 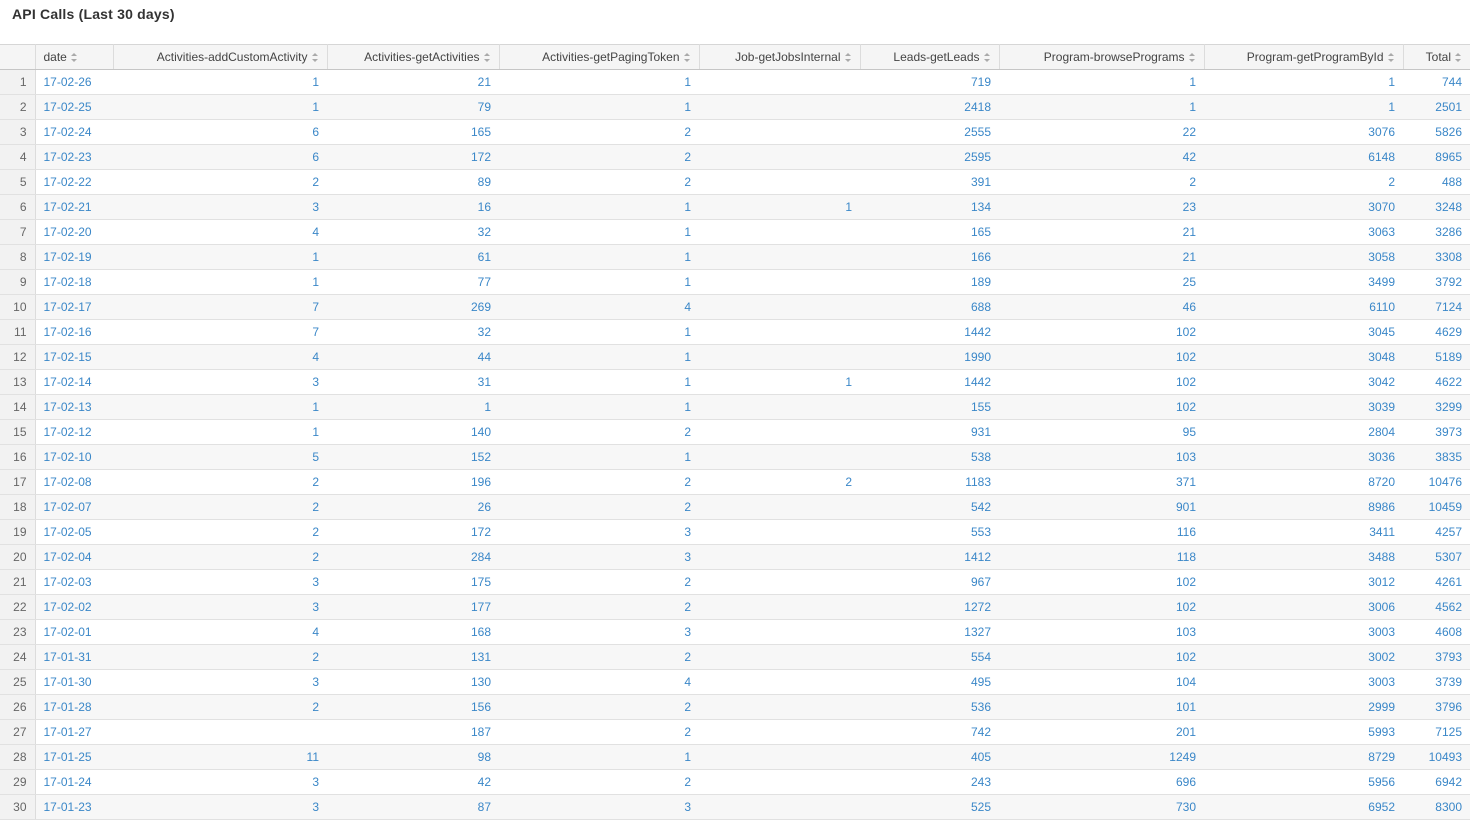 What do you see at coordinates (220, 457) in the screenshot?
I see `activities-addcustomactivity-cell: 5` at bounding box center [220, 457].